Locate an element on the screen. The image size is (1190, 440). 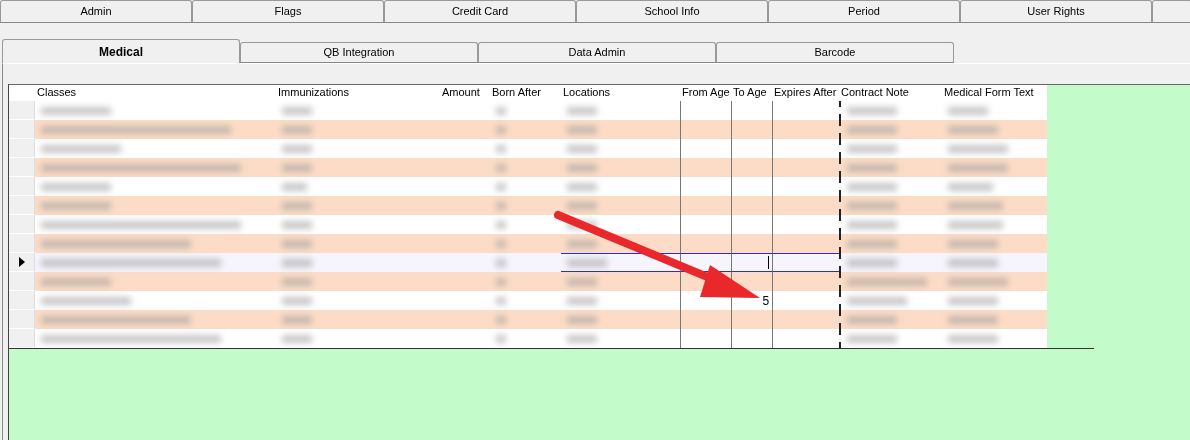
column-header: Expires After is located at coordinates (805, 93).